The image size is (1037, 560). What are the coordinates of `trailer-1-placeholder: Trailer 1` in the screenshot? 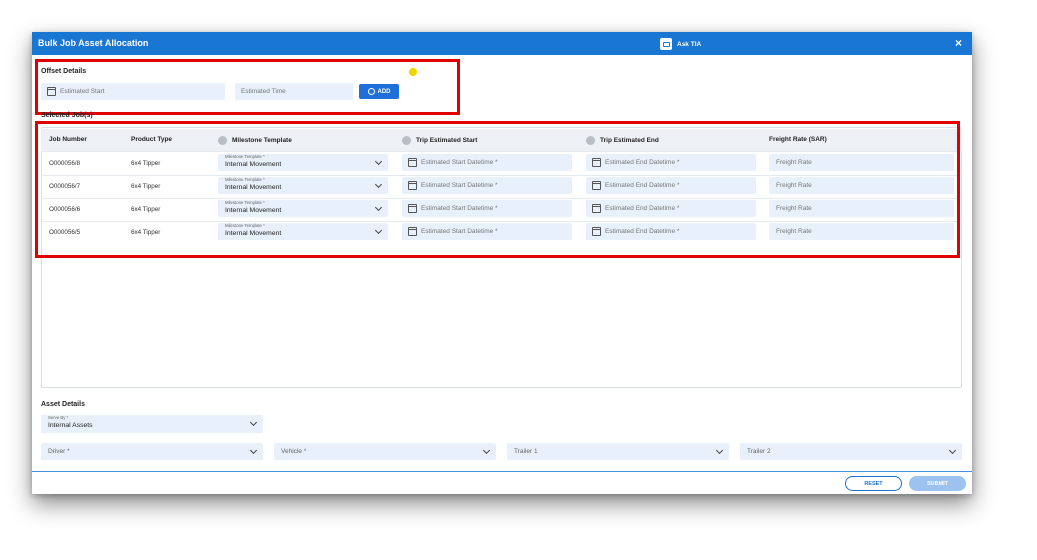 It's located at (526, 451).